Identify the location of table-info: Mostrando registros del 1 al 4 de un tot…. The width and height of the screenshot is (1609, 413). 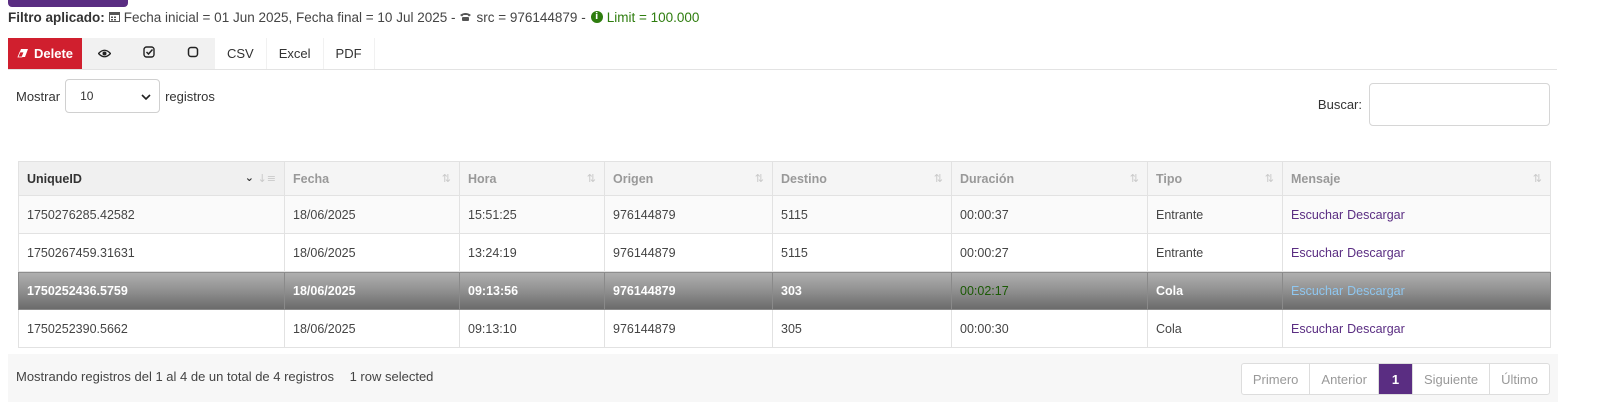
(224, 376).